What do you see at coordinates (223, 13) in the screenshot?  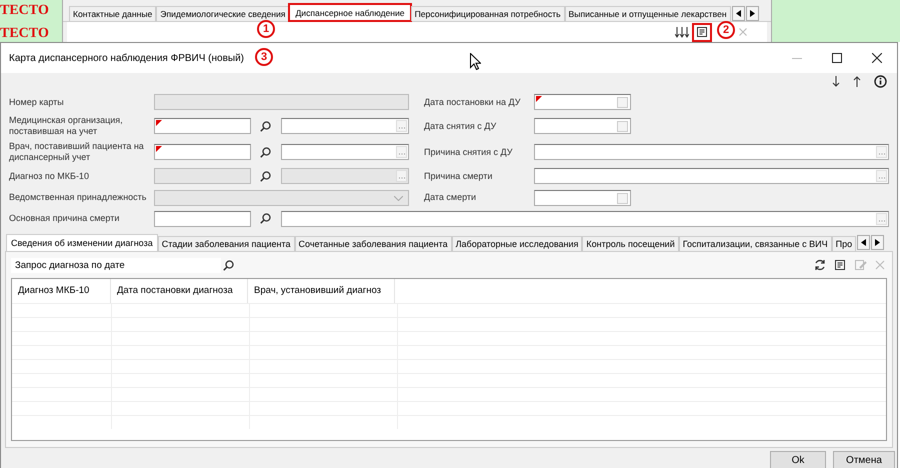 I see `tab: Эпидемиологические сведения` at bounding box center [223, 13].